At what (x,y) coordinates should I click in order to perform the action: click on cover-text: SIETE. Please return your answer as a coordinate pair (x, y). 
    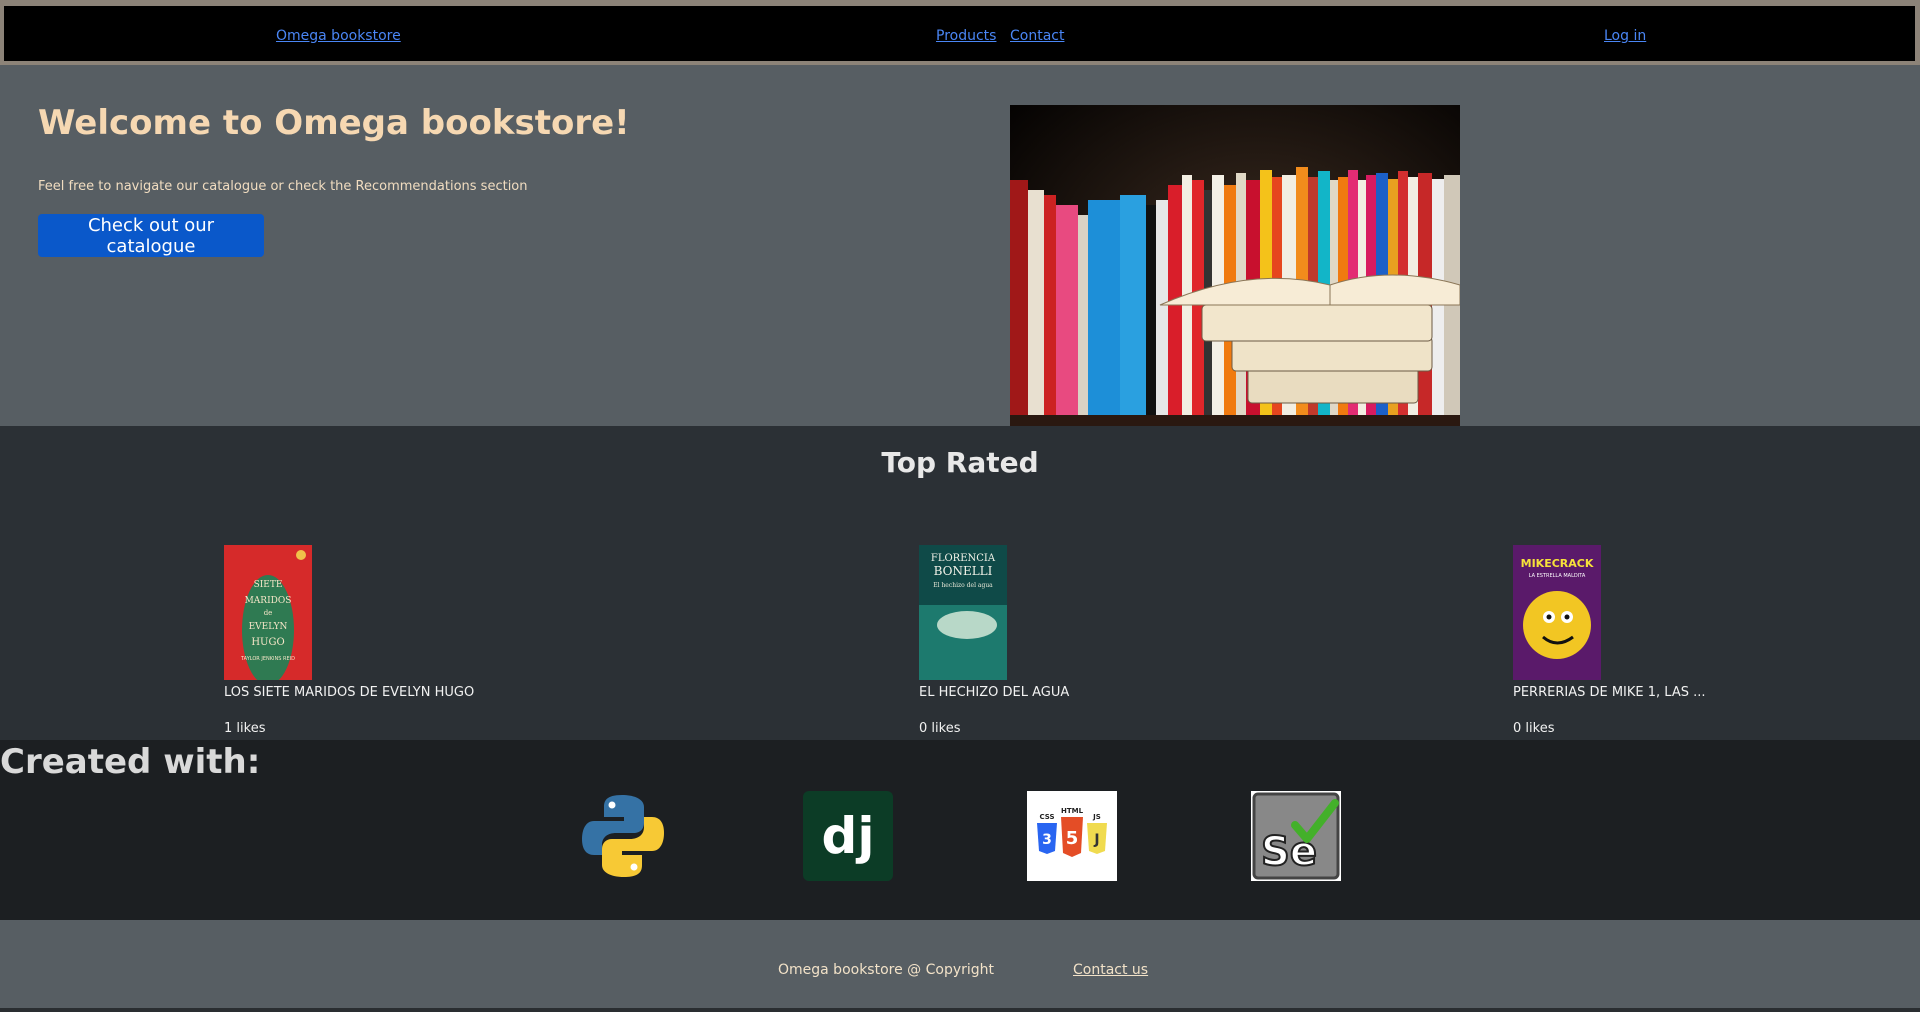
    Looking at the image, I should click on (268, 585).